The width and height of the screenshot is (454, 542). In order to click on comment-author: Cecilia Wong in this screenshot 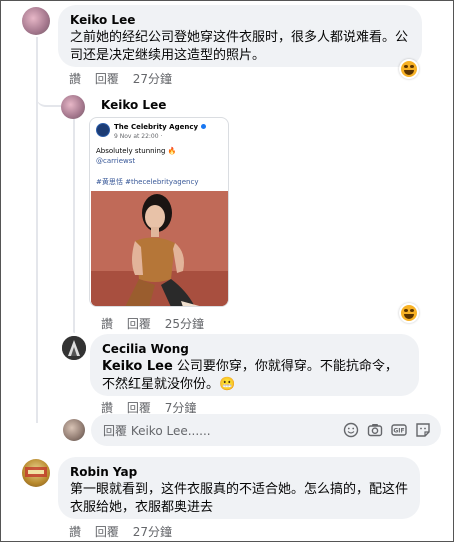, I will do `click(254, 349)`.